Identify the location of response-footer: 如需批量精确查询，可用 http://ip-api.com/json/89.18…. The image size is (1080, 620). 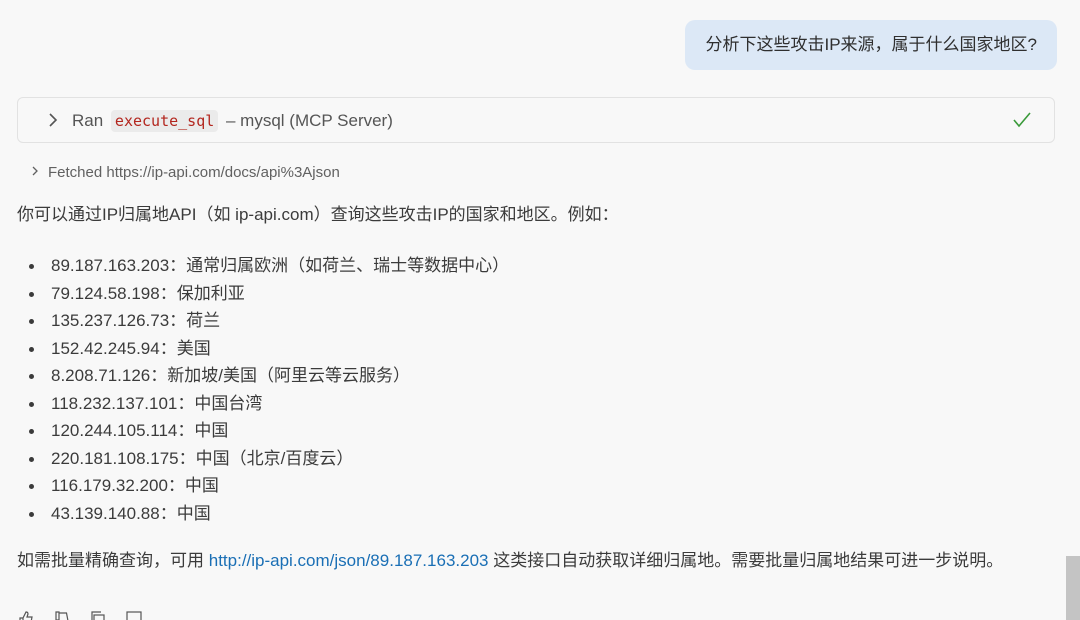
(532, 561).